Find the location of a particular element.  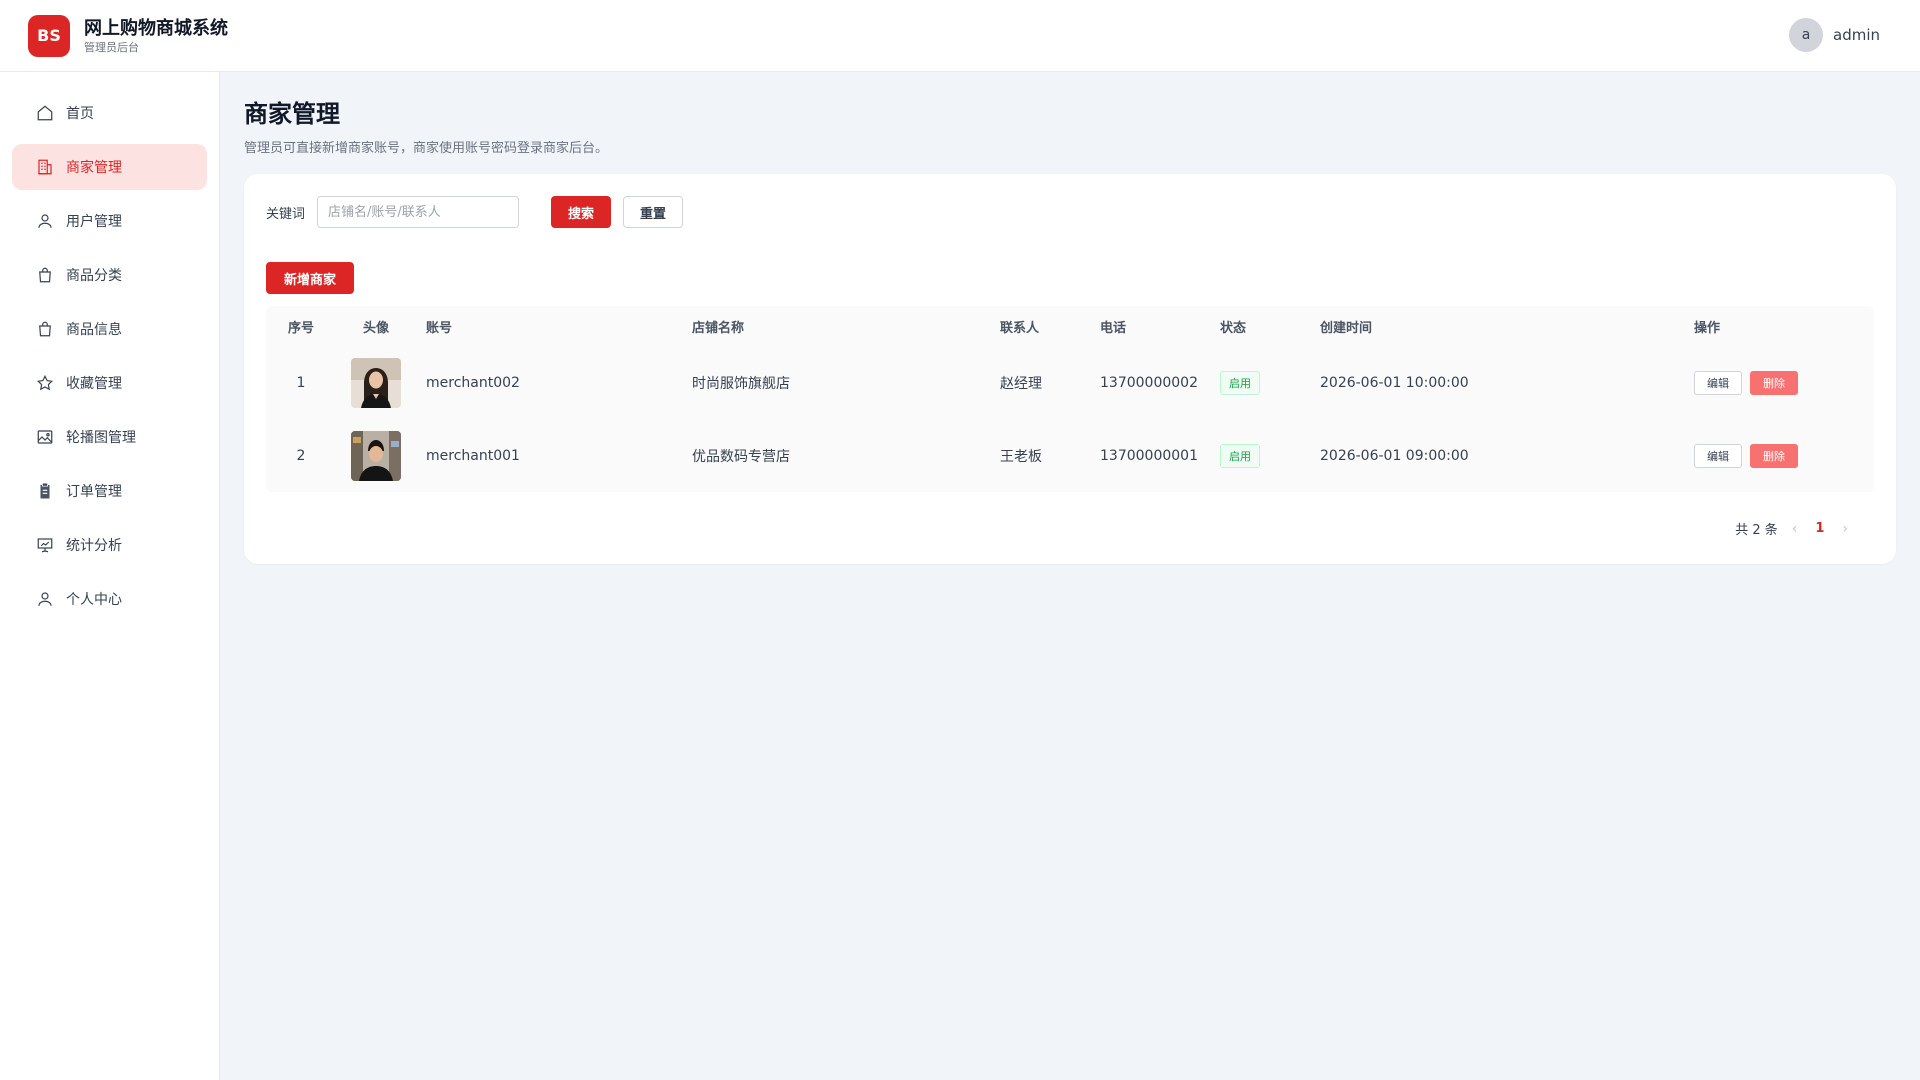

search-button: 搜索 is located at coordinates (581, 212).